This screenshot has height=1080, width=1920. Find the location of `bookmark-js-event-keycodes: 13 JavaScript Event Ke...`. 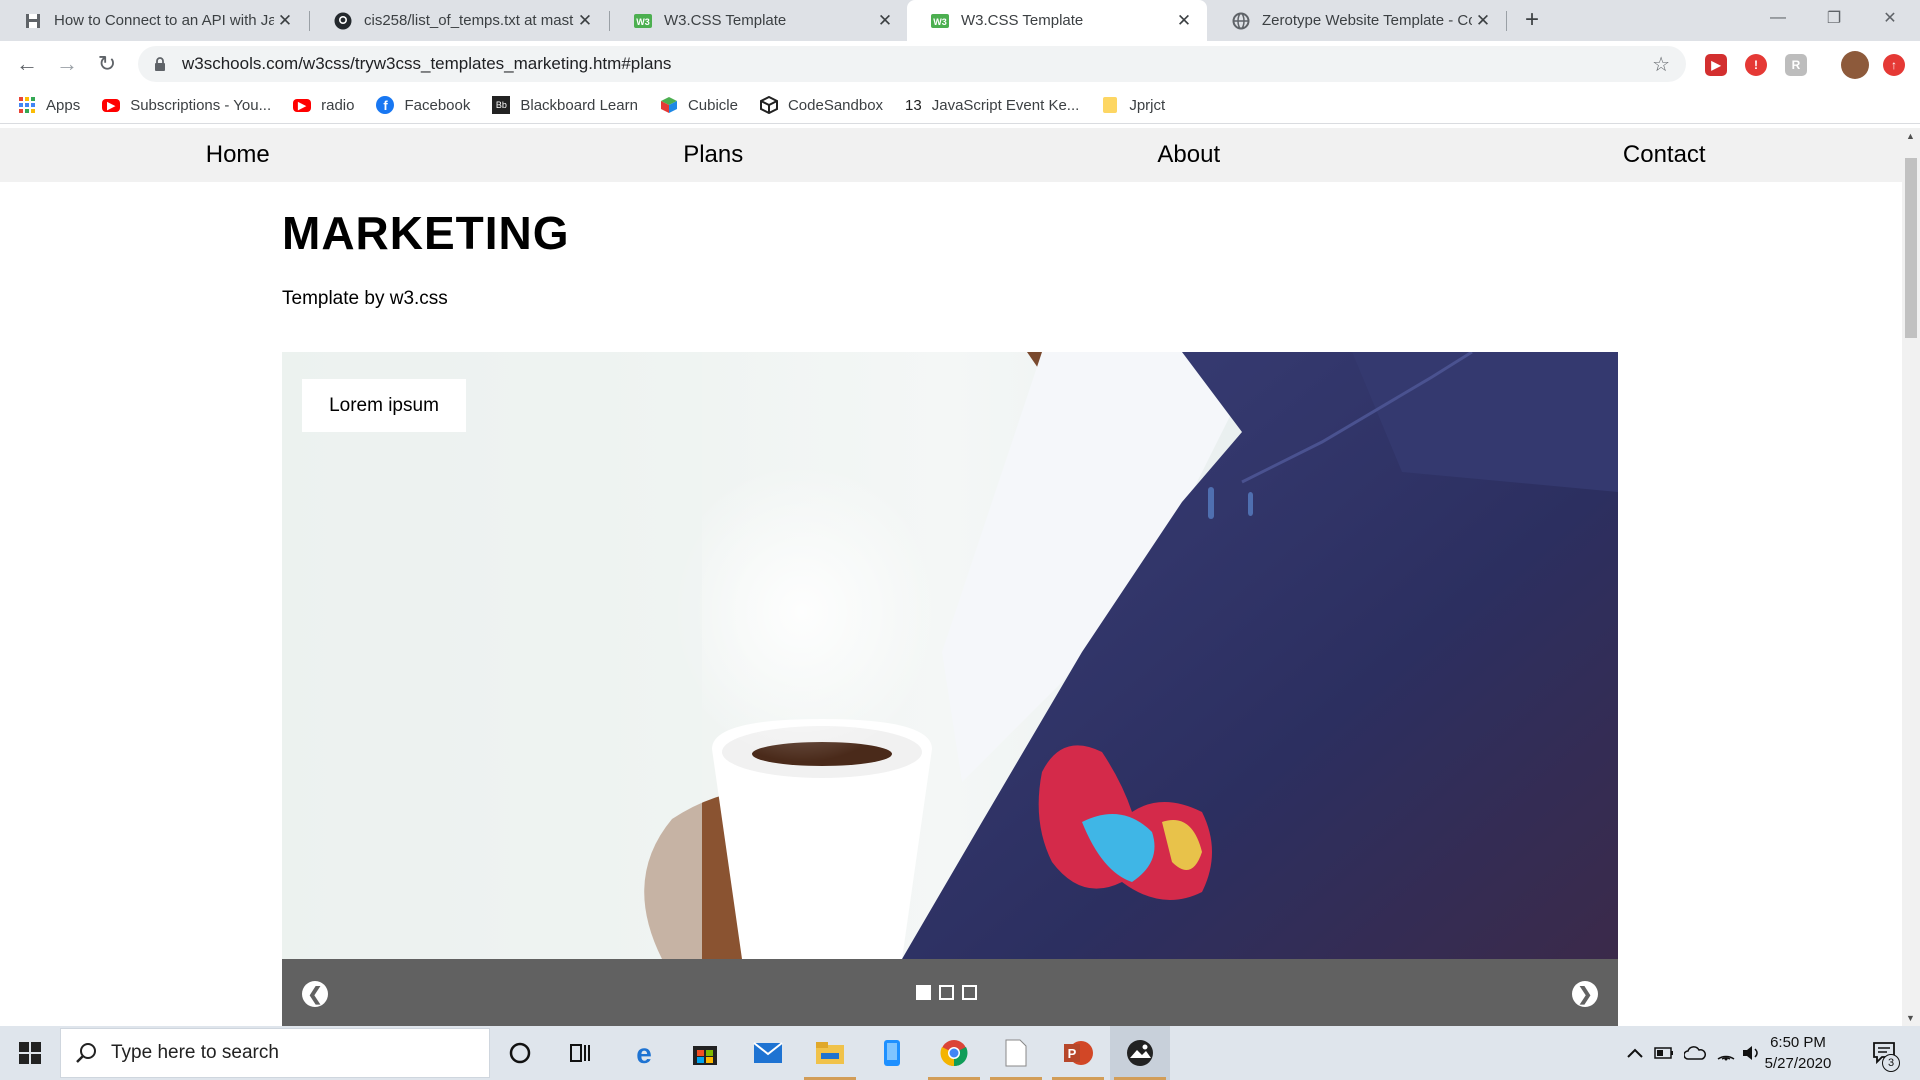

bookmark-js-event-keycodes: 13 JavaScript Event Ke... is located at coordinates (992, 105).